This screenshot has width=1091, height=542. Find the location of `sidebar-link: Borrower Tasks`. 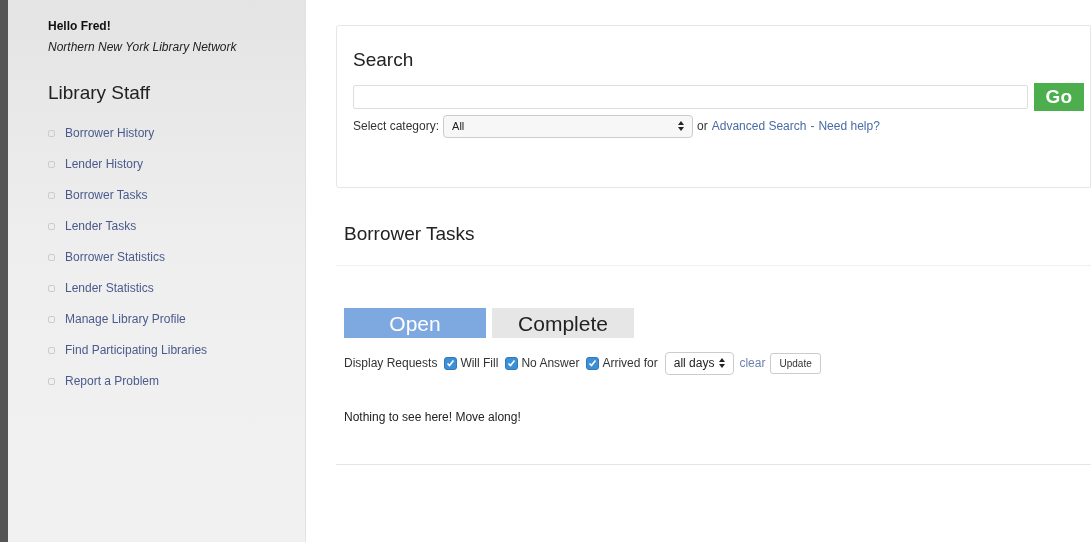

sidebar-link: Borrower Tasks is located at coordinates (106, 195).